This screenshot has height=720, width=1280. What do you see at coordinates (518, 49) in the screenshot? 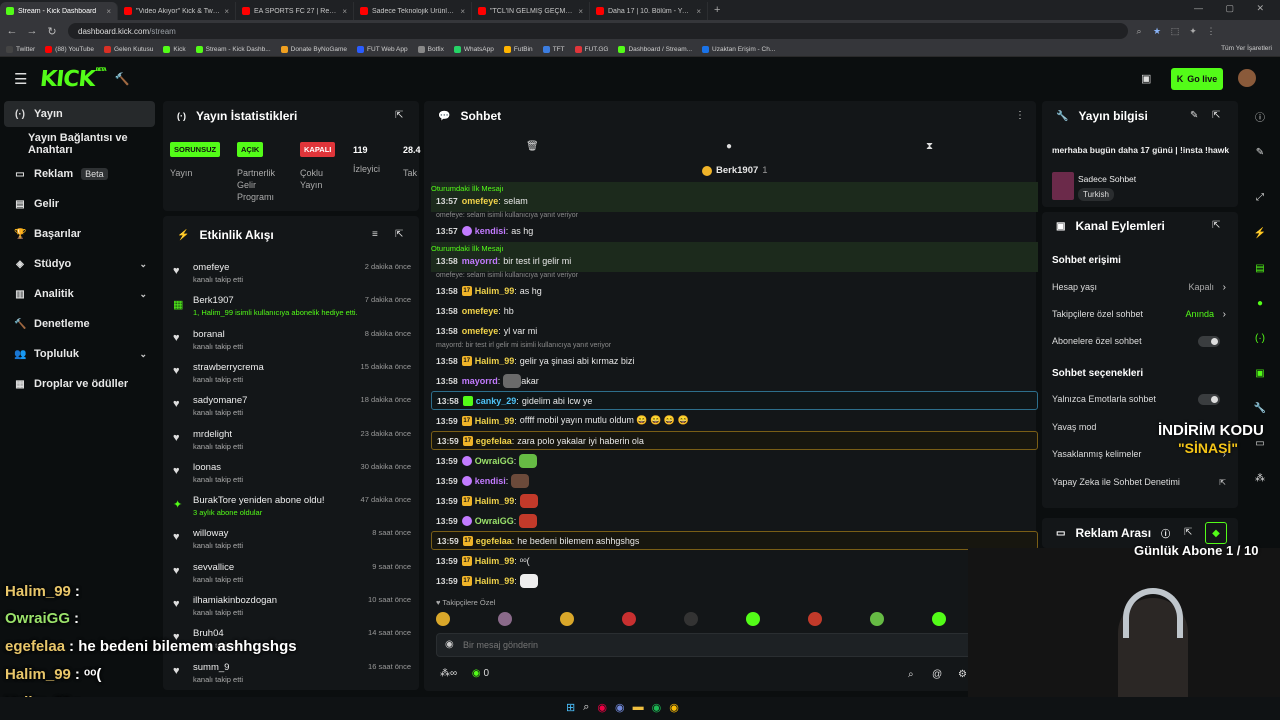
I see `bookmark-item: FutBin` at bounding box center [518, 49].